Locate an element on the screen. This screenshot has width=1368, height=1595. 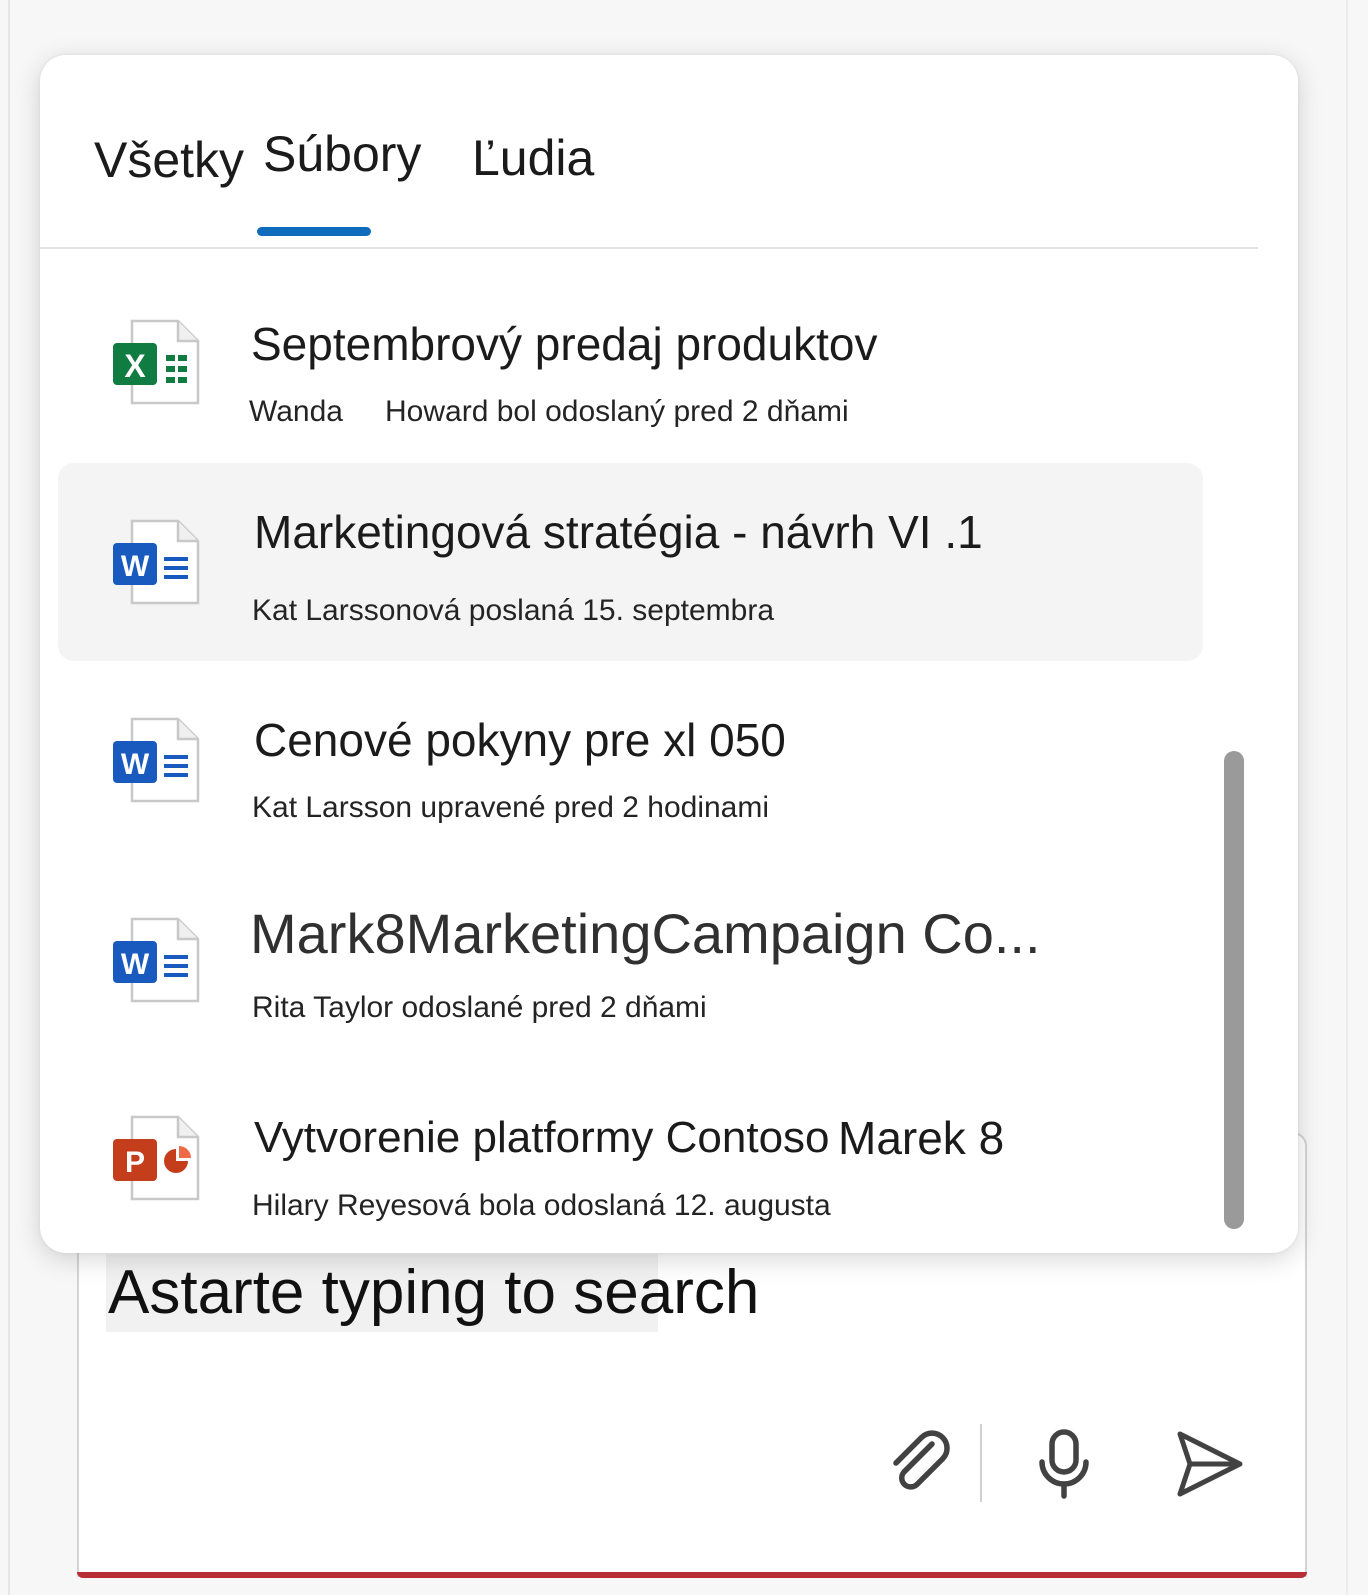
file-meta: Howard bol odoslaný pred 2 dňami is located at coordinates (617, 411).